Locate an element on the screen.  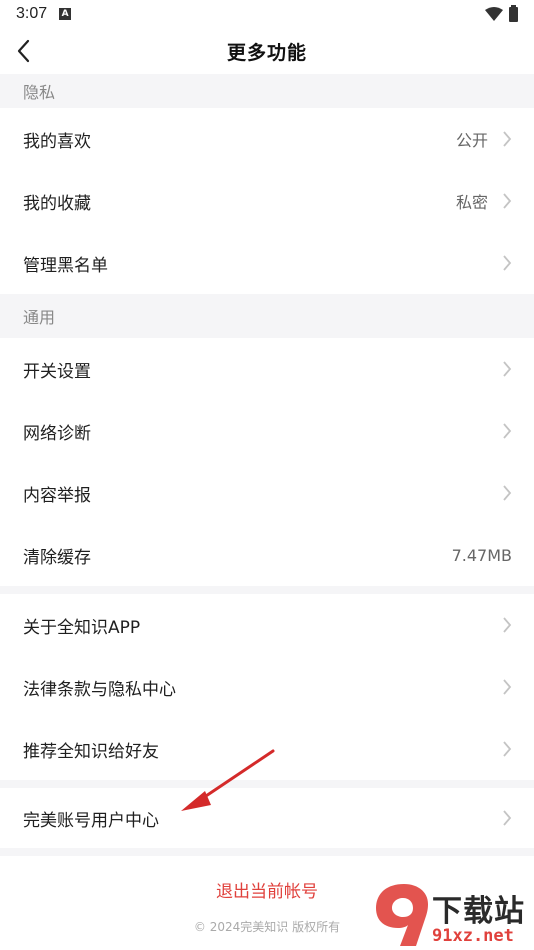
row-my-favorites: 我的收藏 私密 is located at coordinates (267, 201).